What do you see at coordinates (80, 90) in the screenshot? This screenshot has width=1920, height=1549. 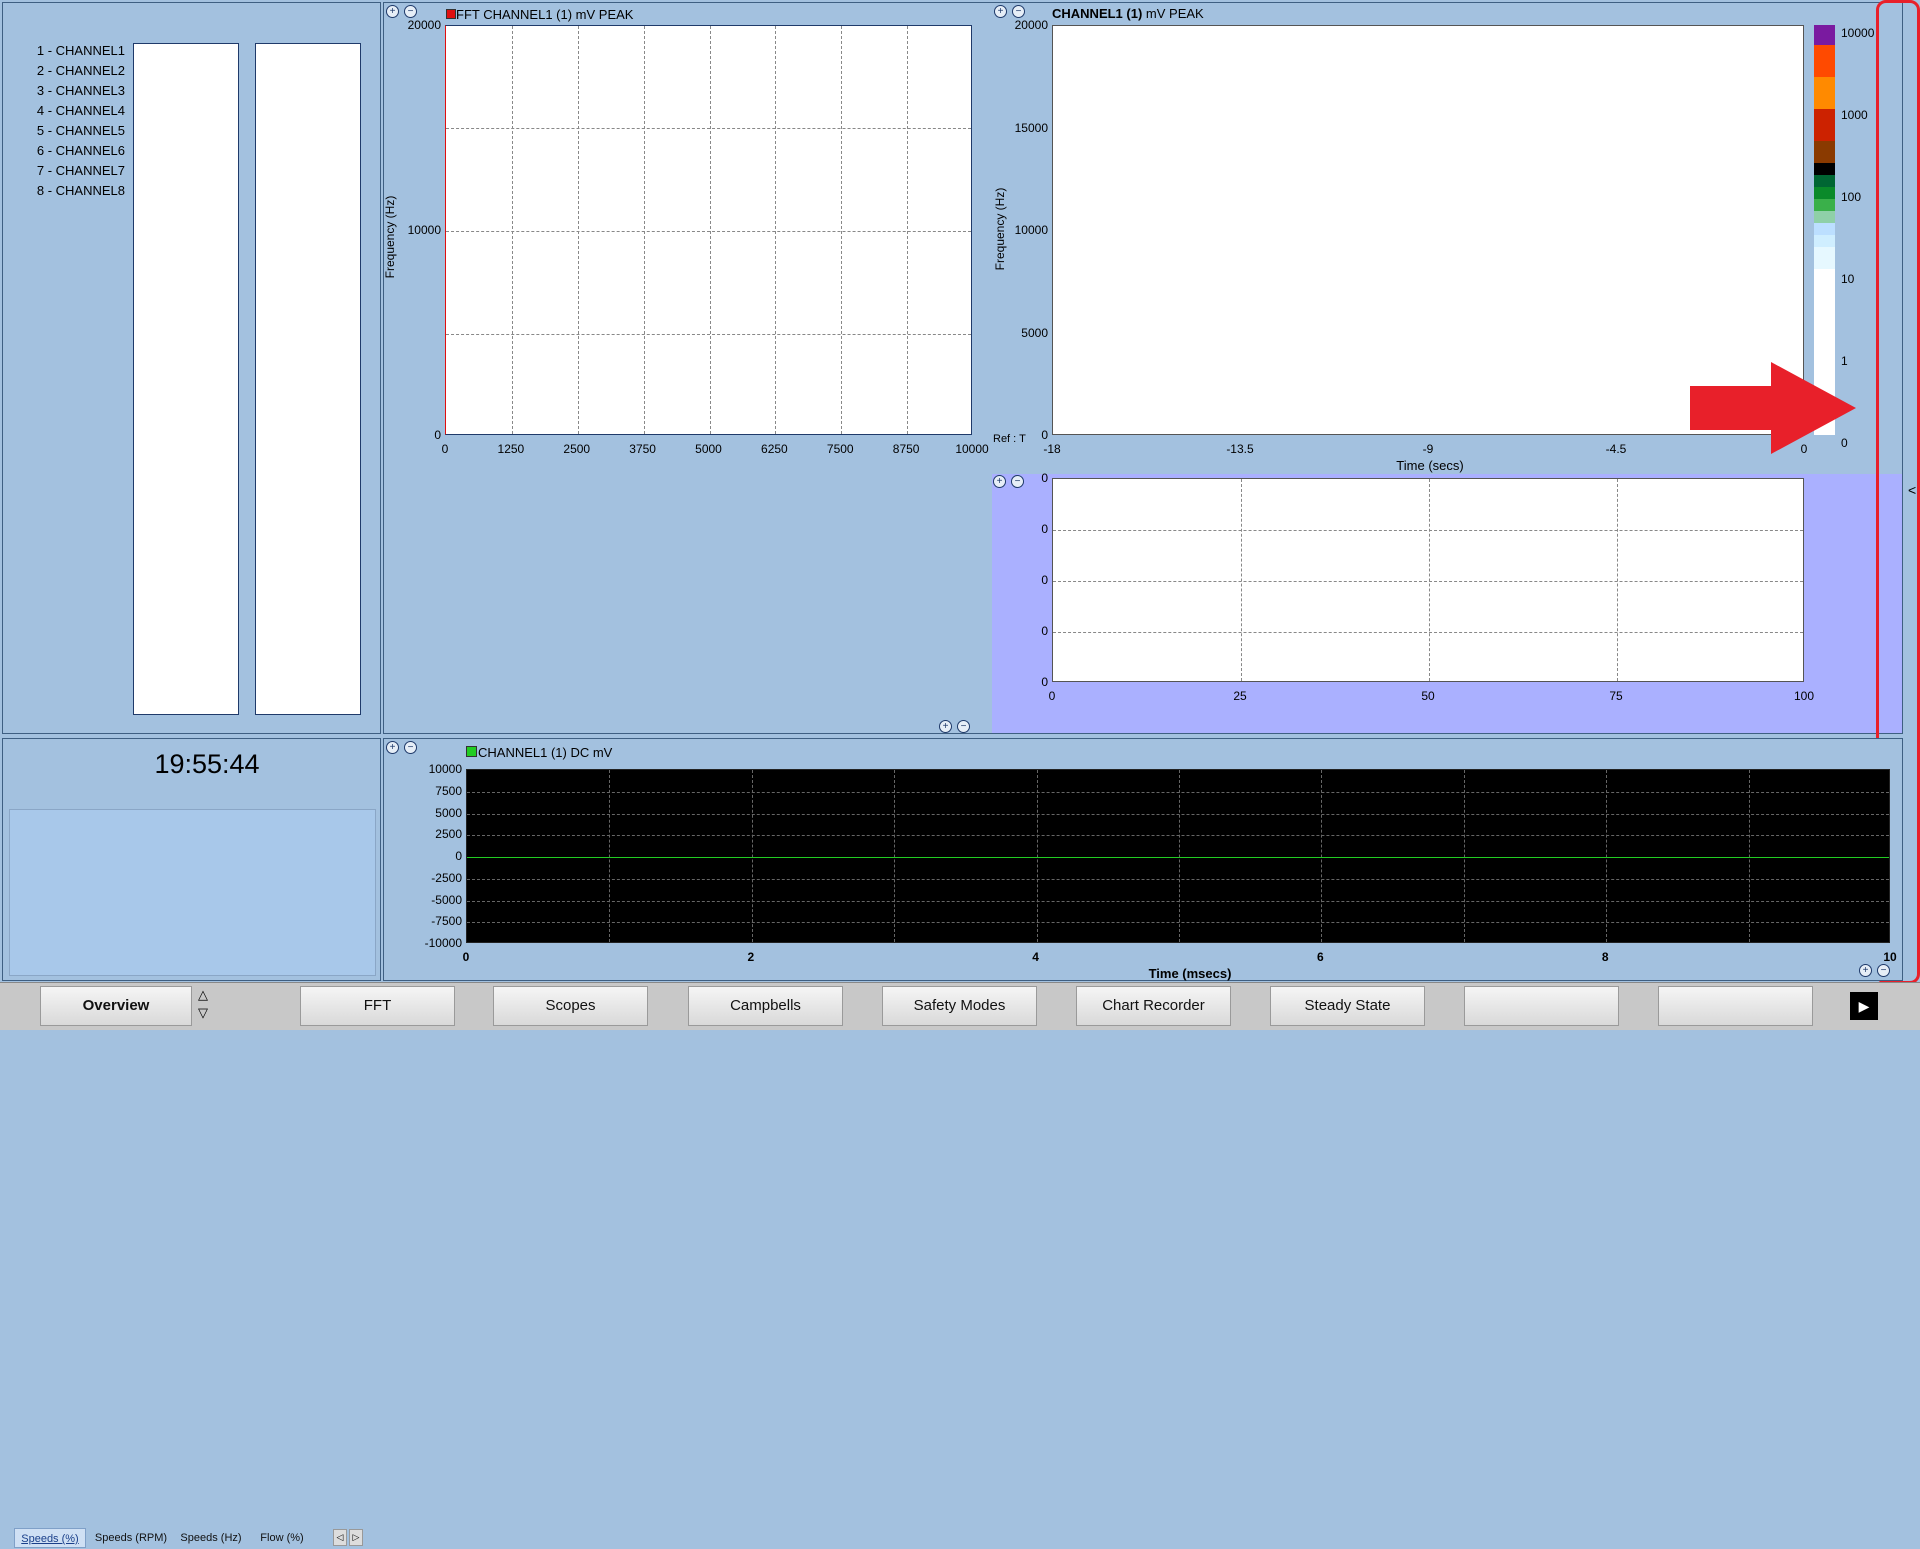 I see `channel-label: 3 - CHANNEL3` at bounding box center [80, 90].